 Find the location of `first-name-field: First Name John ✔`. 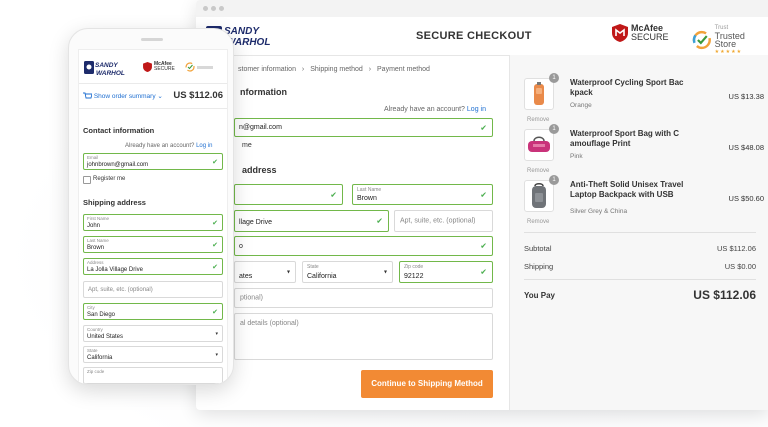

first-name-field: First Name John ✔ is located at coordinates (153, 222).